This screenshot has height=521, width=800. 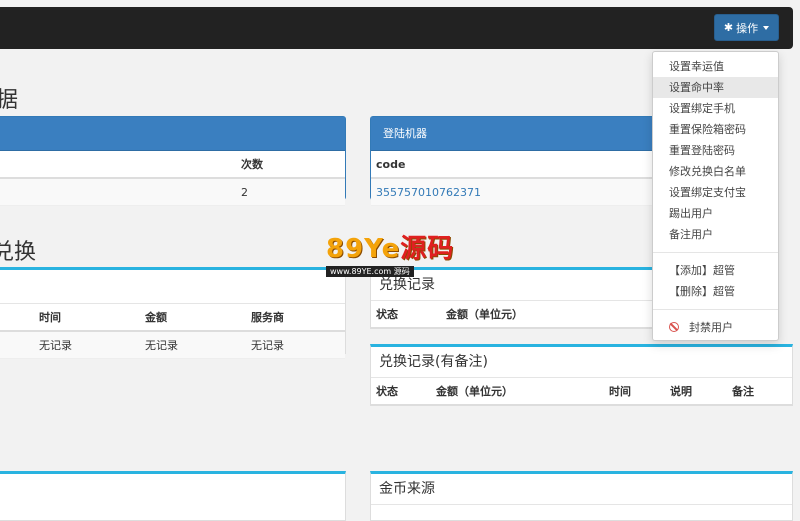 What do you see at coordinates (295, 345) in the screenshot?
I see `cell-provider: 无记录` at bounding box center [295, 345].